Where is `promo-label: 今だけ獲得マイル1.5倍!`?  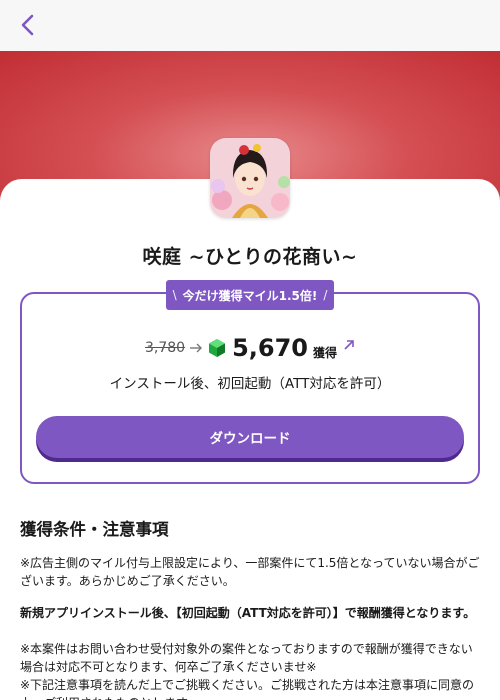 promo-label: 今だけ獲得マイル1.5倍! is located at coordinates (250, 295).